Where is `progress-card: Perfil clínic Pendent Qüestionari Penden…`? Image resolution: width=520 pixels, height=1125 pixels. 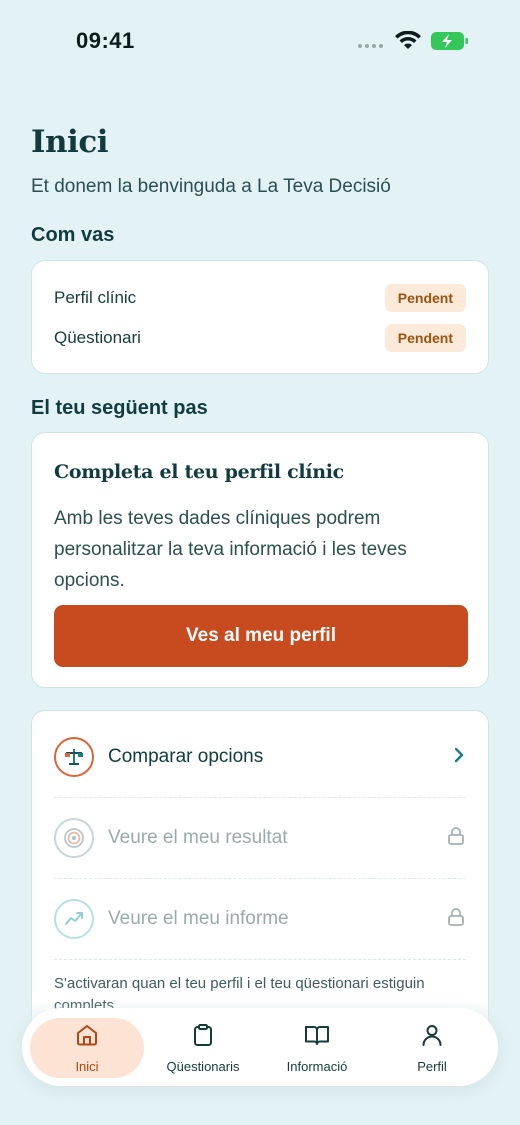
progress-card: Perfil clínic Pendent Qüestionari Penden… is located at coordinates (260, 317).